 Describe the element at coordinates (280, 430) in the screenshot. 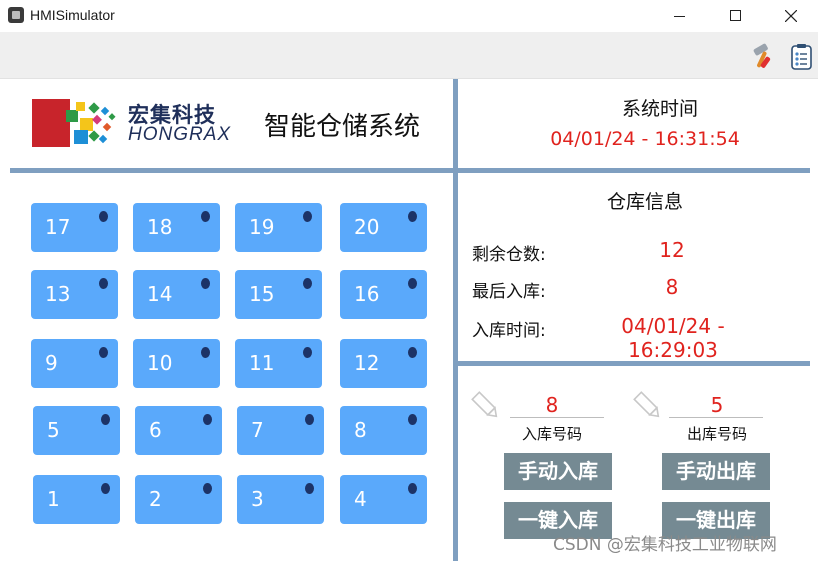

I see `storage-slot-button: 7` at that location.